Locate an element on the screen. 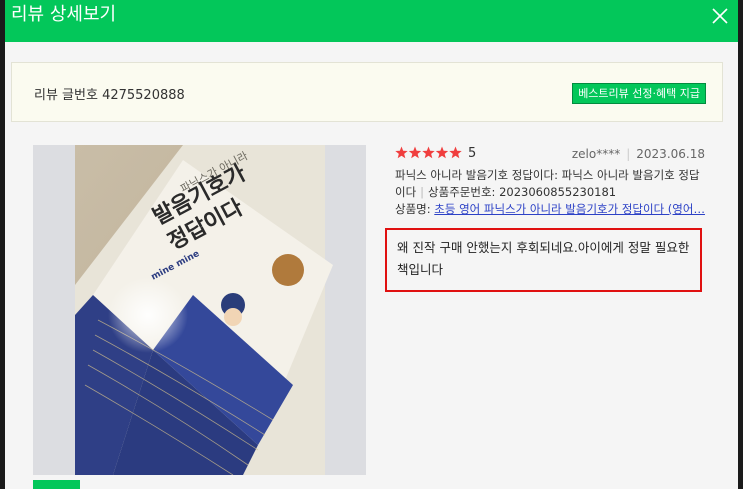 The image size is (743, 489). review-meta: zelo**** | 2023.06.18 is located at coordinates (638, 154).